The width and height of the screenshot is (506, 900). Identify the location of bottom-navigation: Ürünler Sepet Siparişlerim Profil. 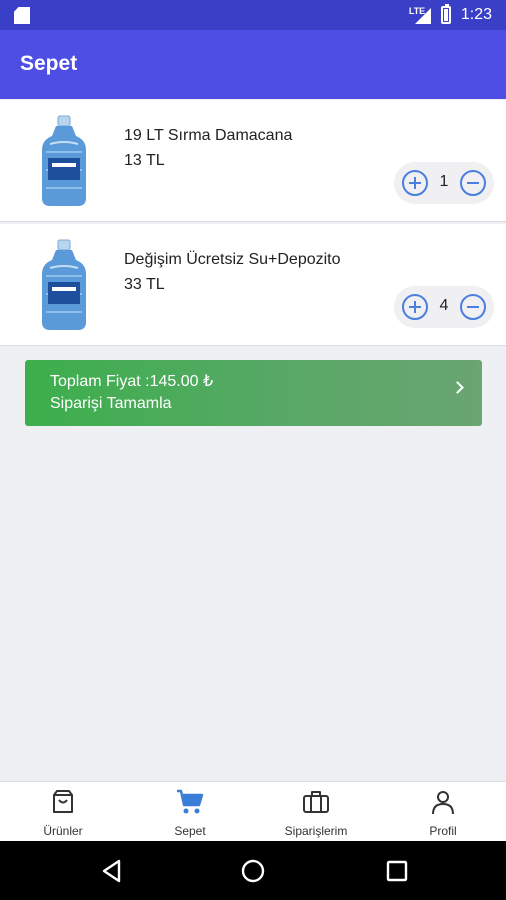
(253, 811).